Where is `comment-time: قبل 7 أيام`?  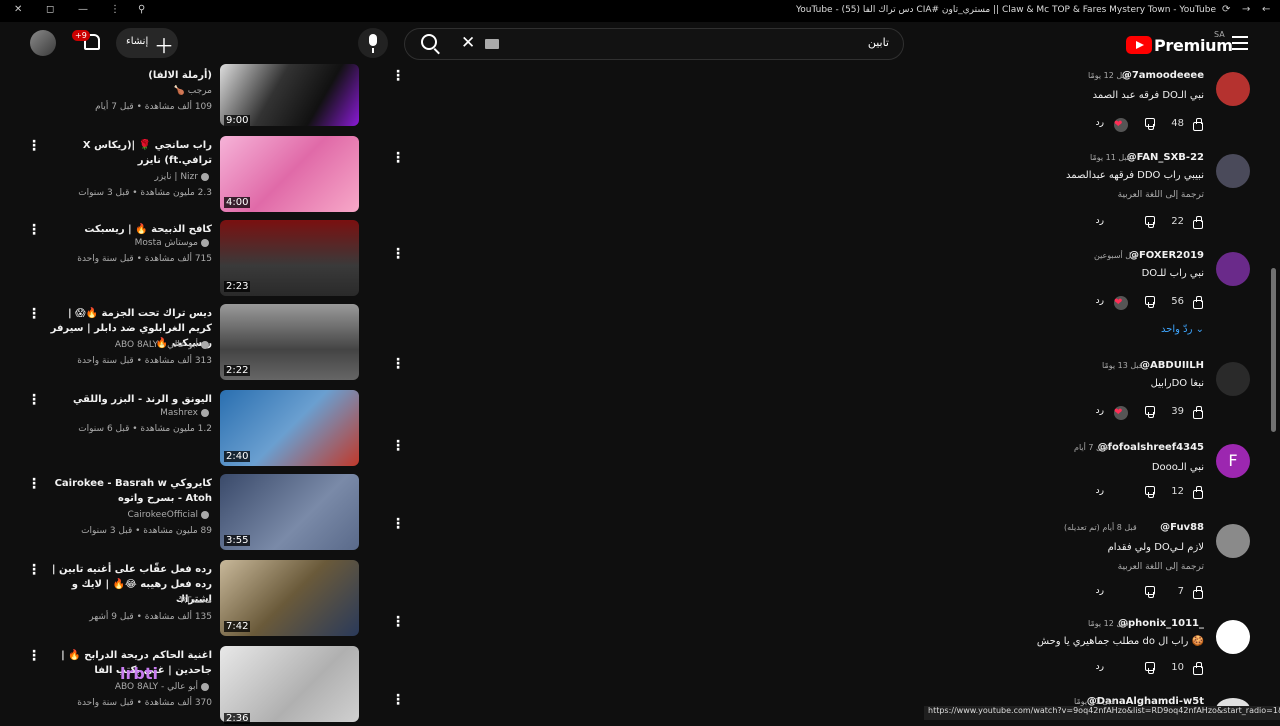
comment-time: قبل 7 أيام is located at coordinates (1091, 447).